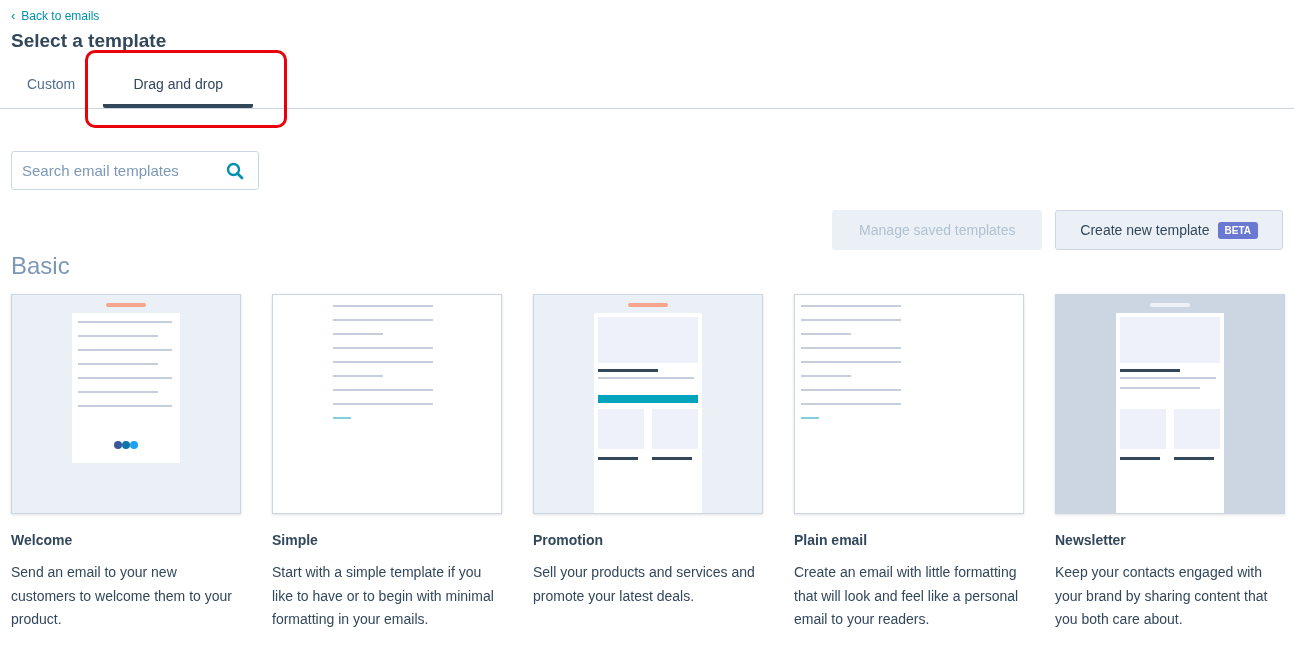  Describe the element at coordinates (937, 230) in the screenshot. I see `button: Manage saved templates` at that location.